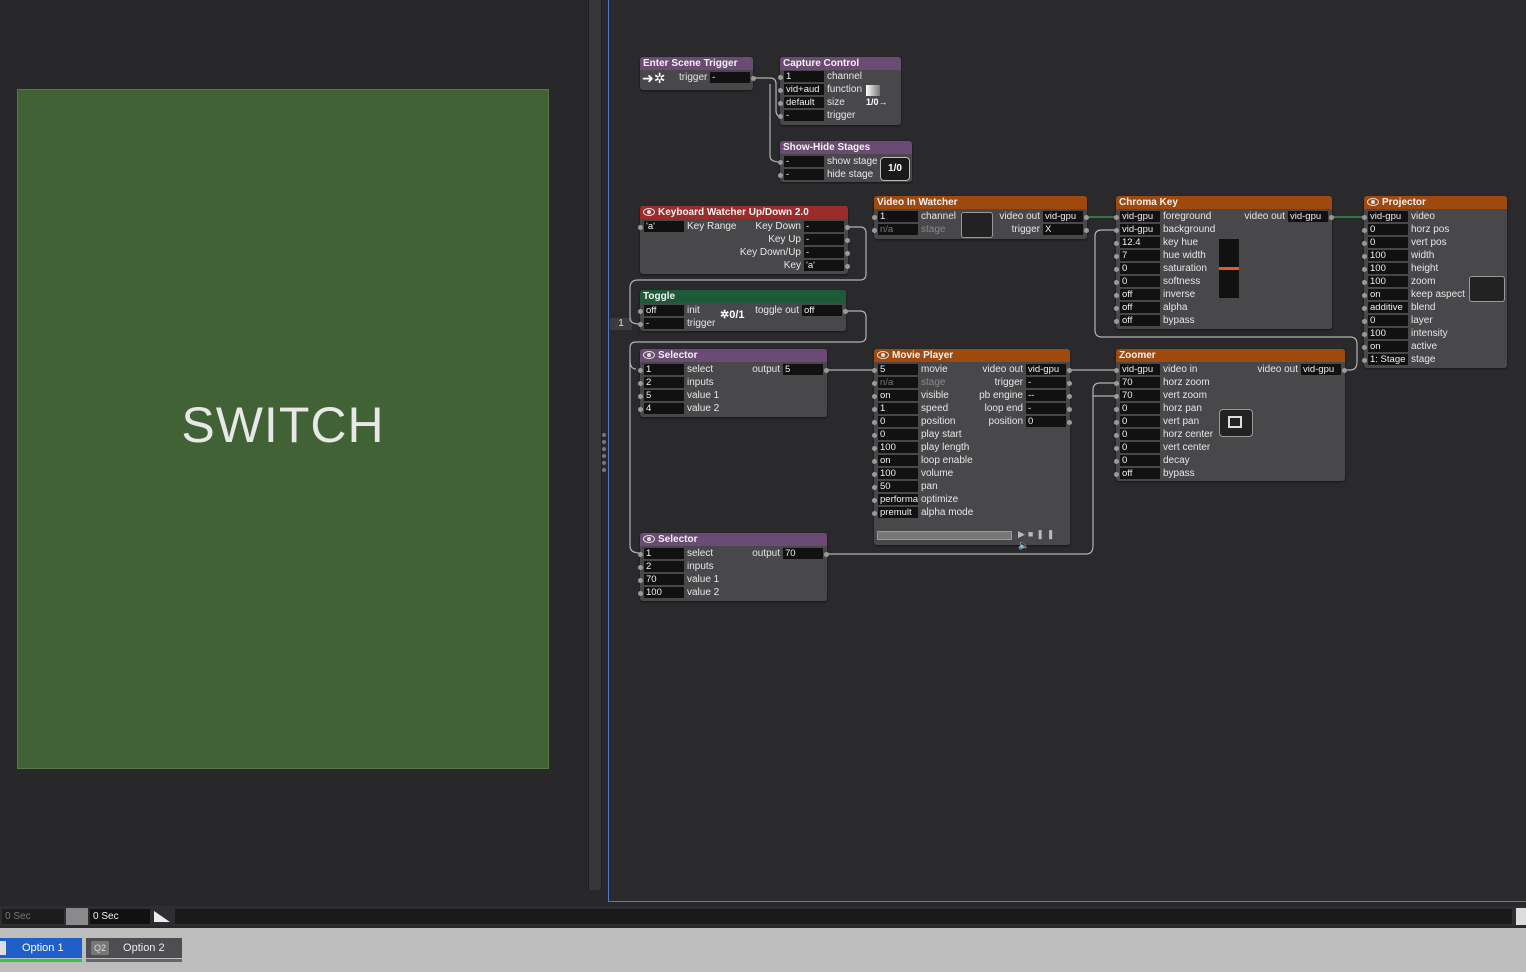 This screenshot has height=972, width=1526. I want to click on input-value: 12.4, so click(1140, 242).